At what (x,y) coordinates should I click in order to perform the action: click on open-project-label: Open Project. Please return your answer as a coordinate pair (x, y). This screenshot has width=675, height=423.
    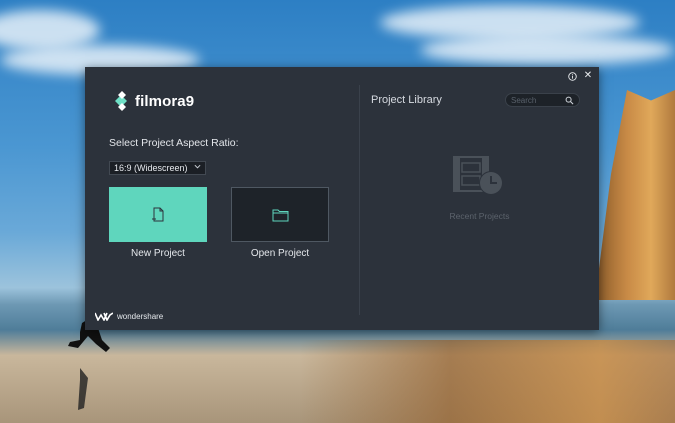
    Looking at the image, I should click on (280, 253).